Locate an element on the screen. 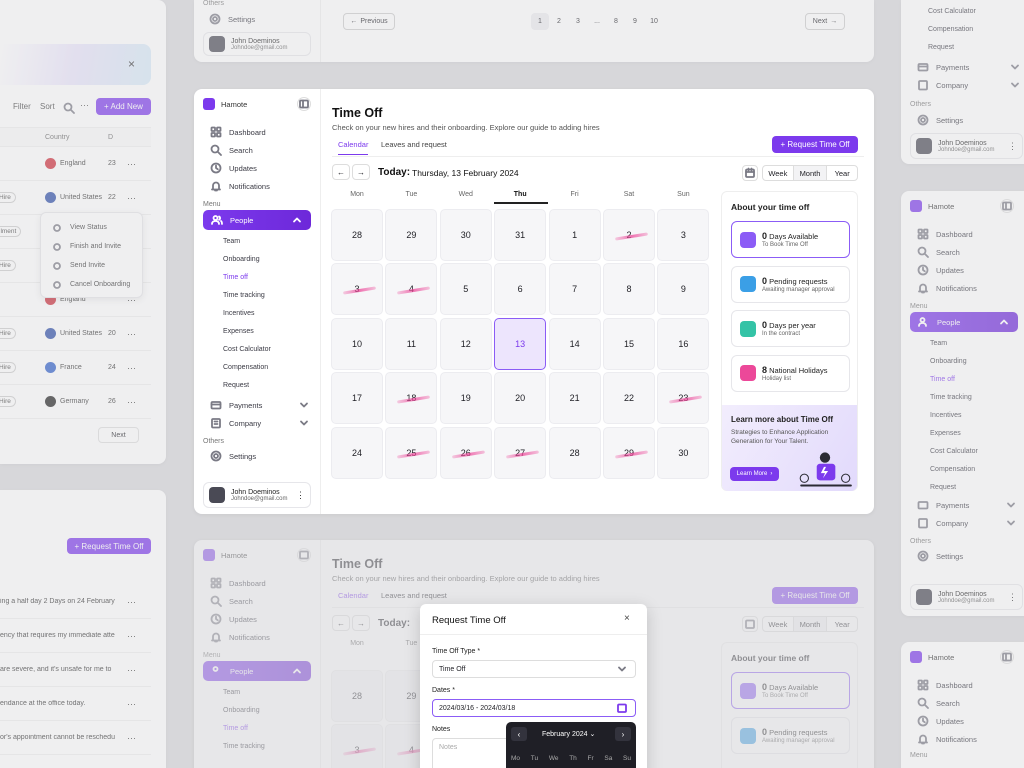 The image size is (1024, 768). table-row: Hire Germany 26 ··· is located at coordinates (75, 402).